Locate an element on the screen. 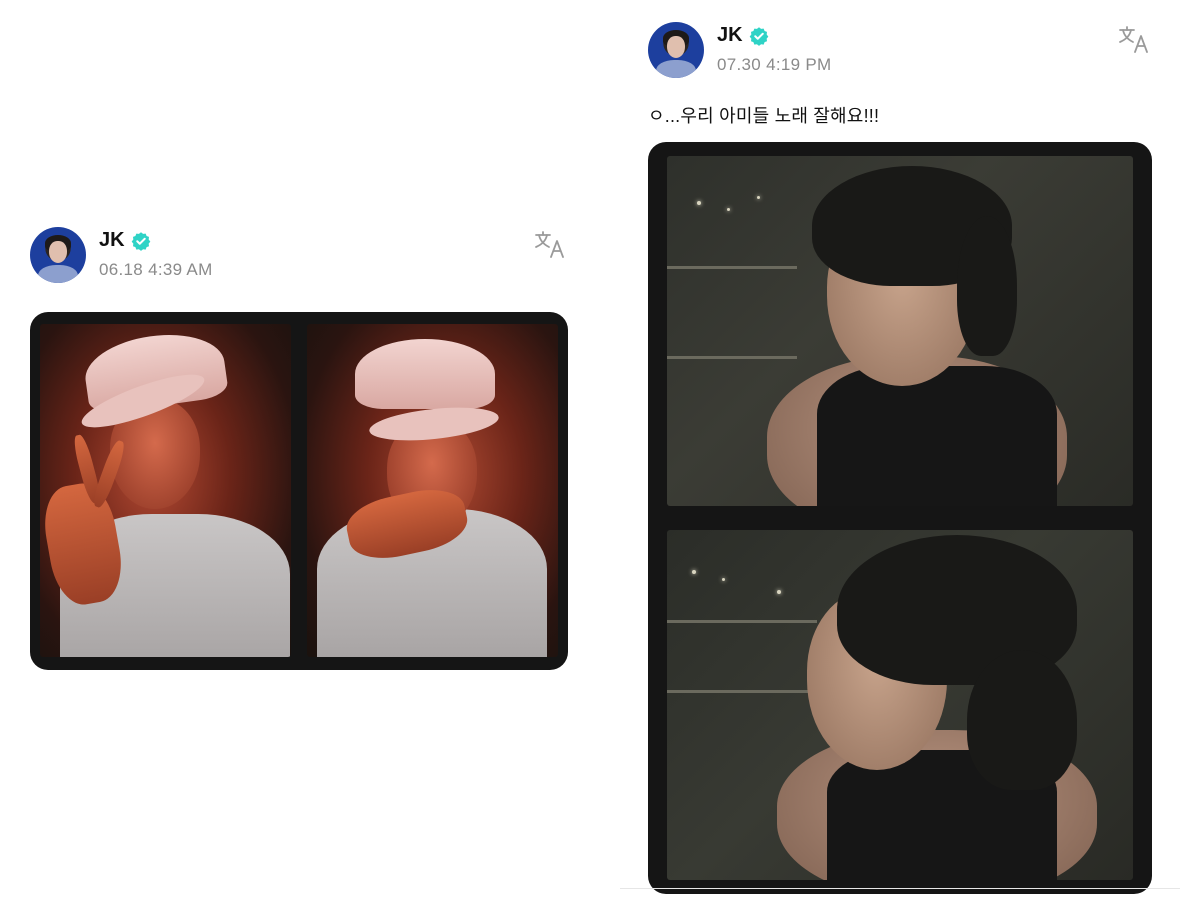 The width and height of the screenshot is (1200, 901). post-timestamp: 06.18 4:39 AM is located at coordinates (156, 269).